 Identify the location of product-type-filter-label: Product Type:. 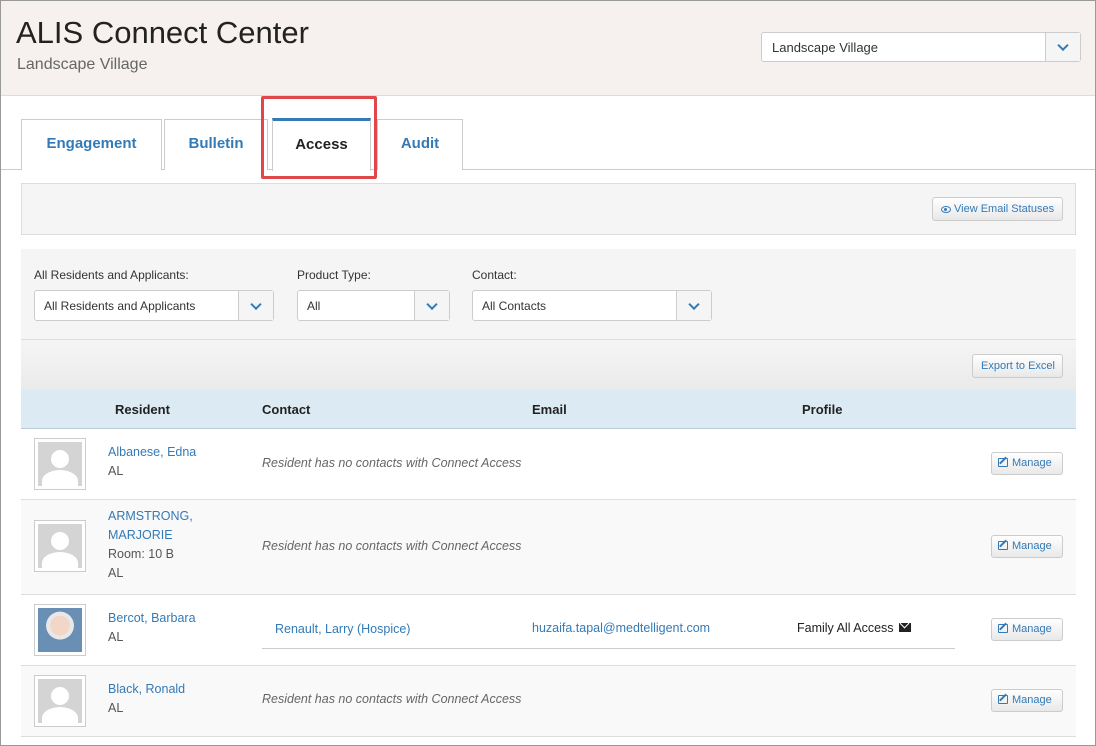
(334, 275).